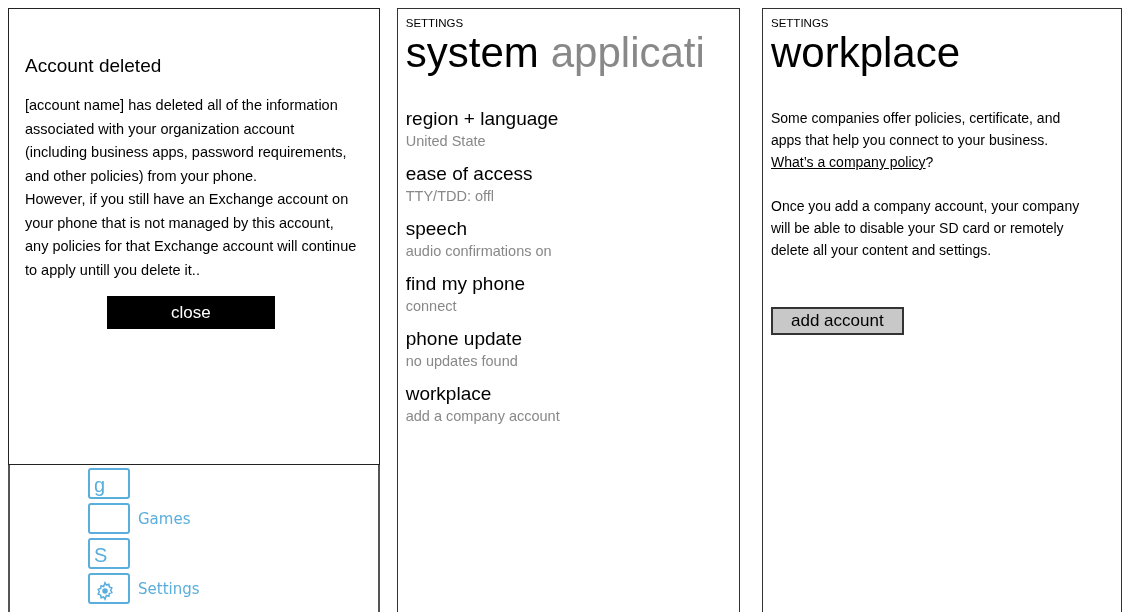 The height and width of the screenshot is (612, 1122). What do you see at coordinates (191, 235) in the screenshot?
I see `dialog-message: However, if you still have an Exchange account on your phone that is not managed by this account, any policies for that Exchange account will continue to apply untill you delete it..` at bounding box center [191, 235].